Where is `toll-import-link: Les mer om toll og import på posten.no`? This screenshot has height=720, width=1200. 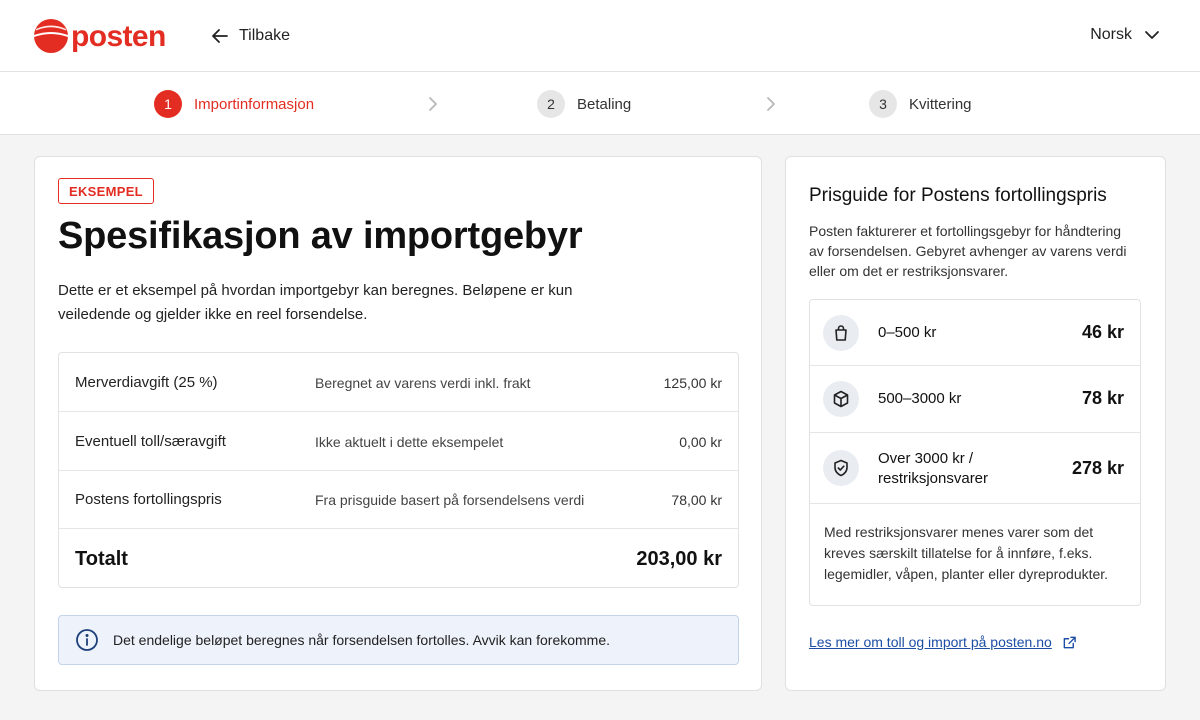 toll-import-link: Les mer om toll og import på posten.no is located at coordinates (943, 642).